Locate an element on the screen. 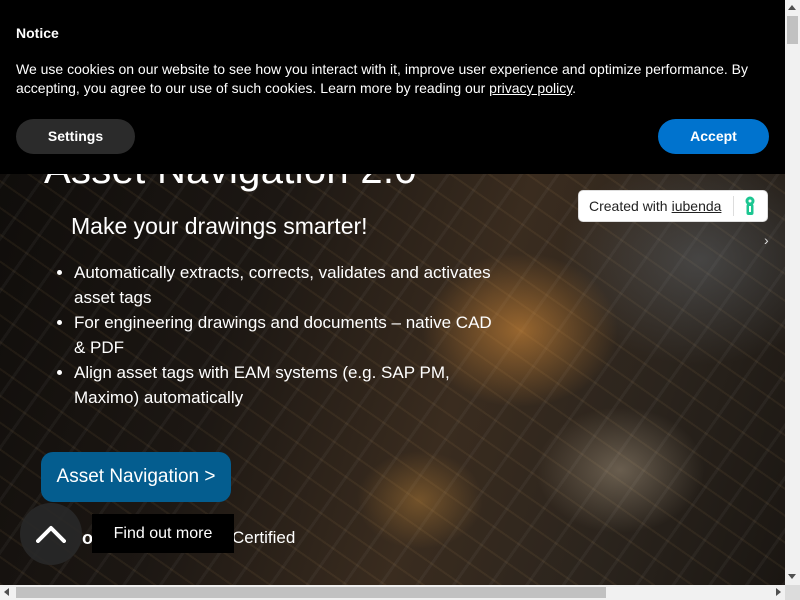  chevron-right-icon: › is located at coordinates (766, 240).